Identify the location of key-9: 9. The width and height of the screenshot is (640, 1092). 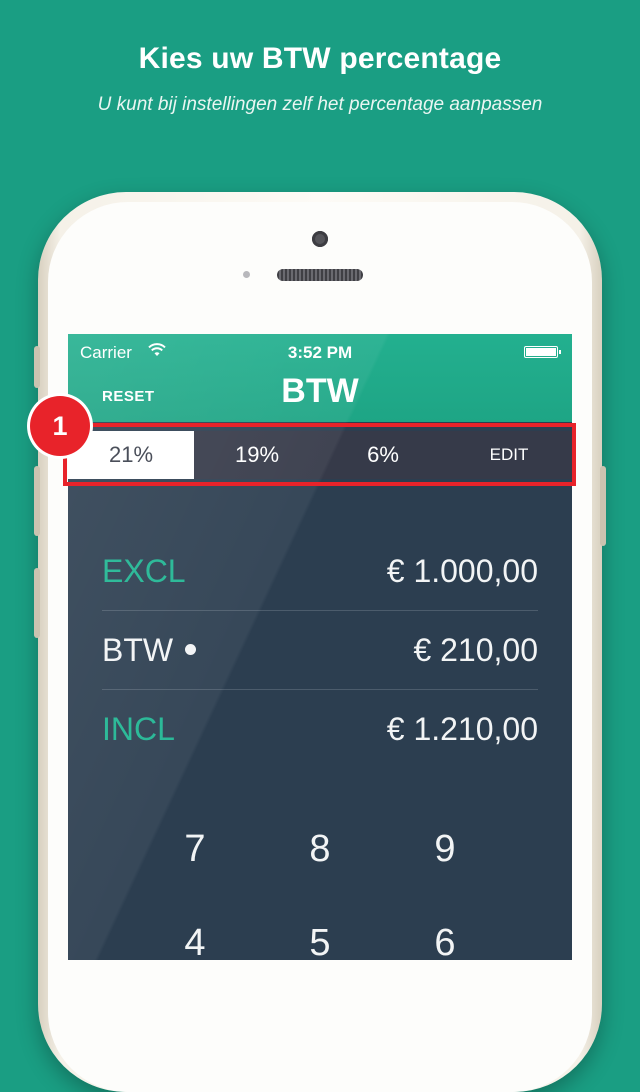
(445, 849).